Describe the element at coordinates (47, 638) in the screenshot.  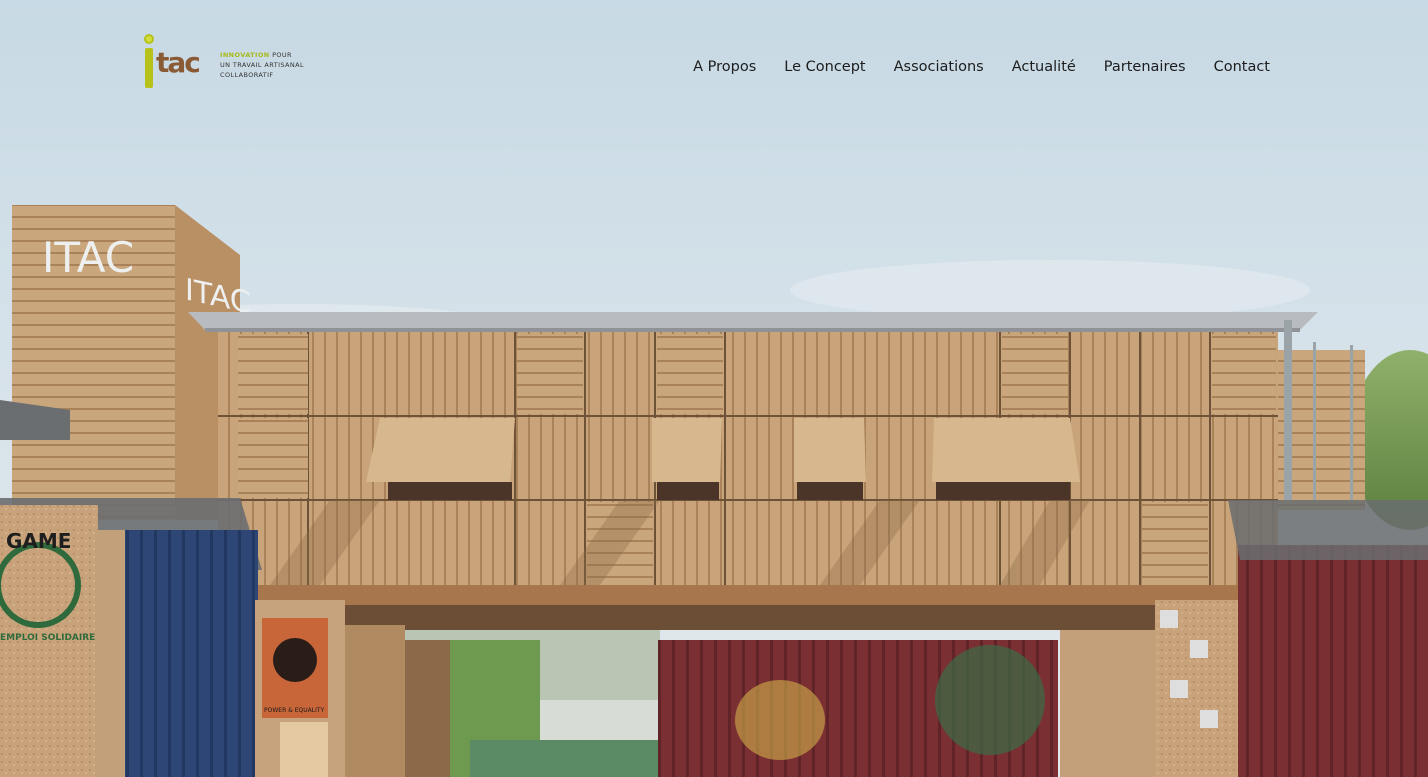
I see `left-badge-sub: EMPLOI SOLIDAIRE` at that location.